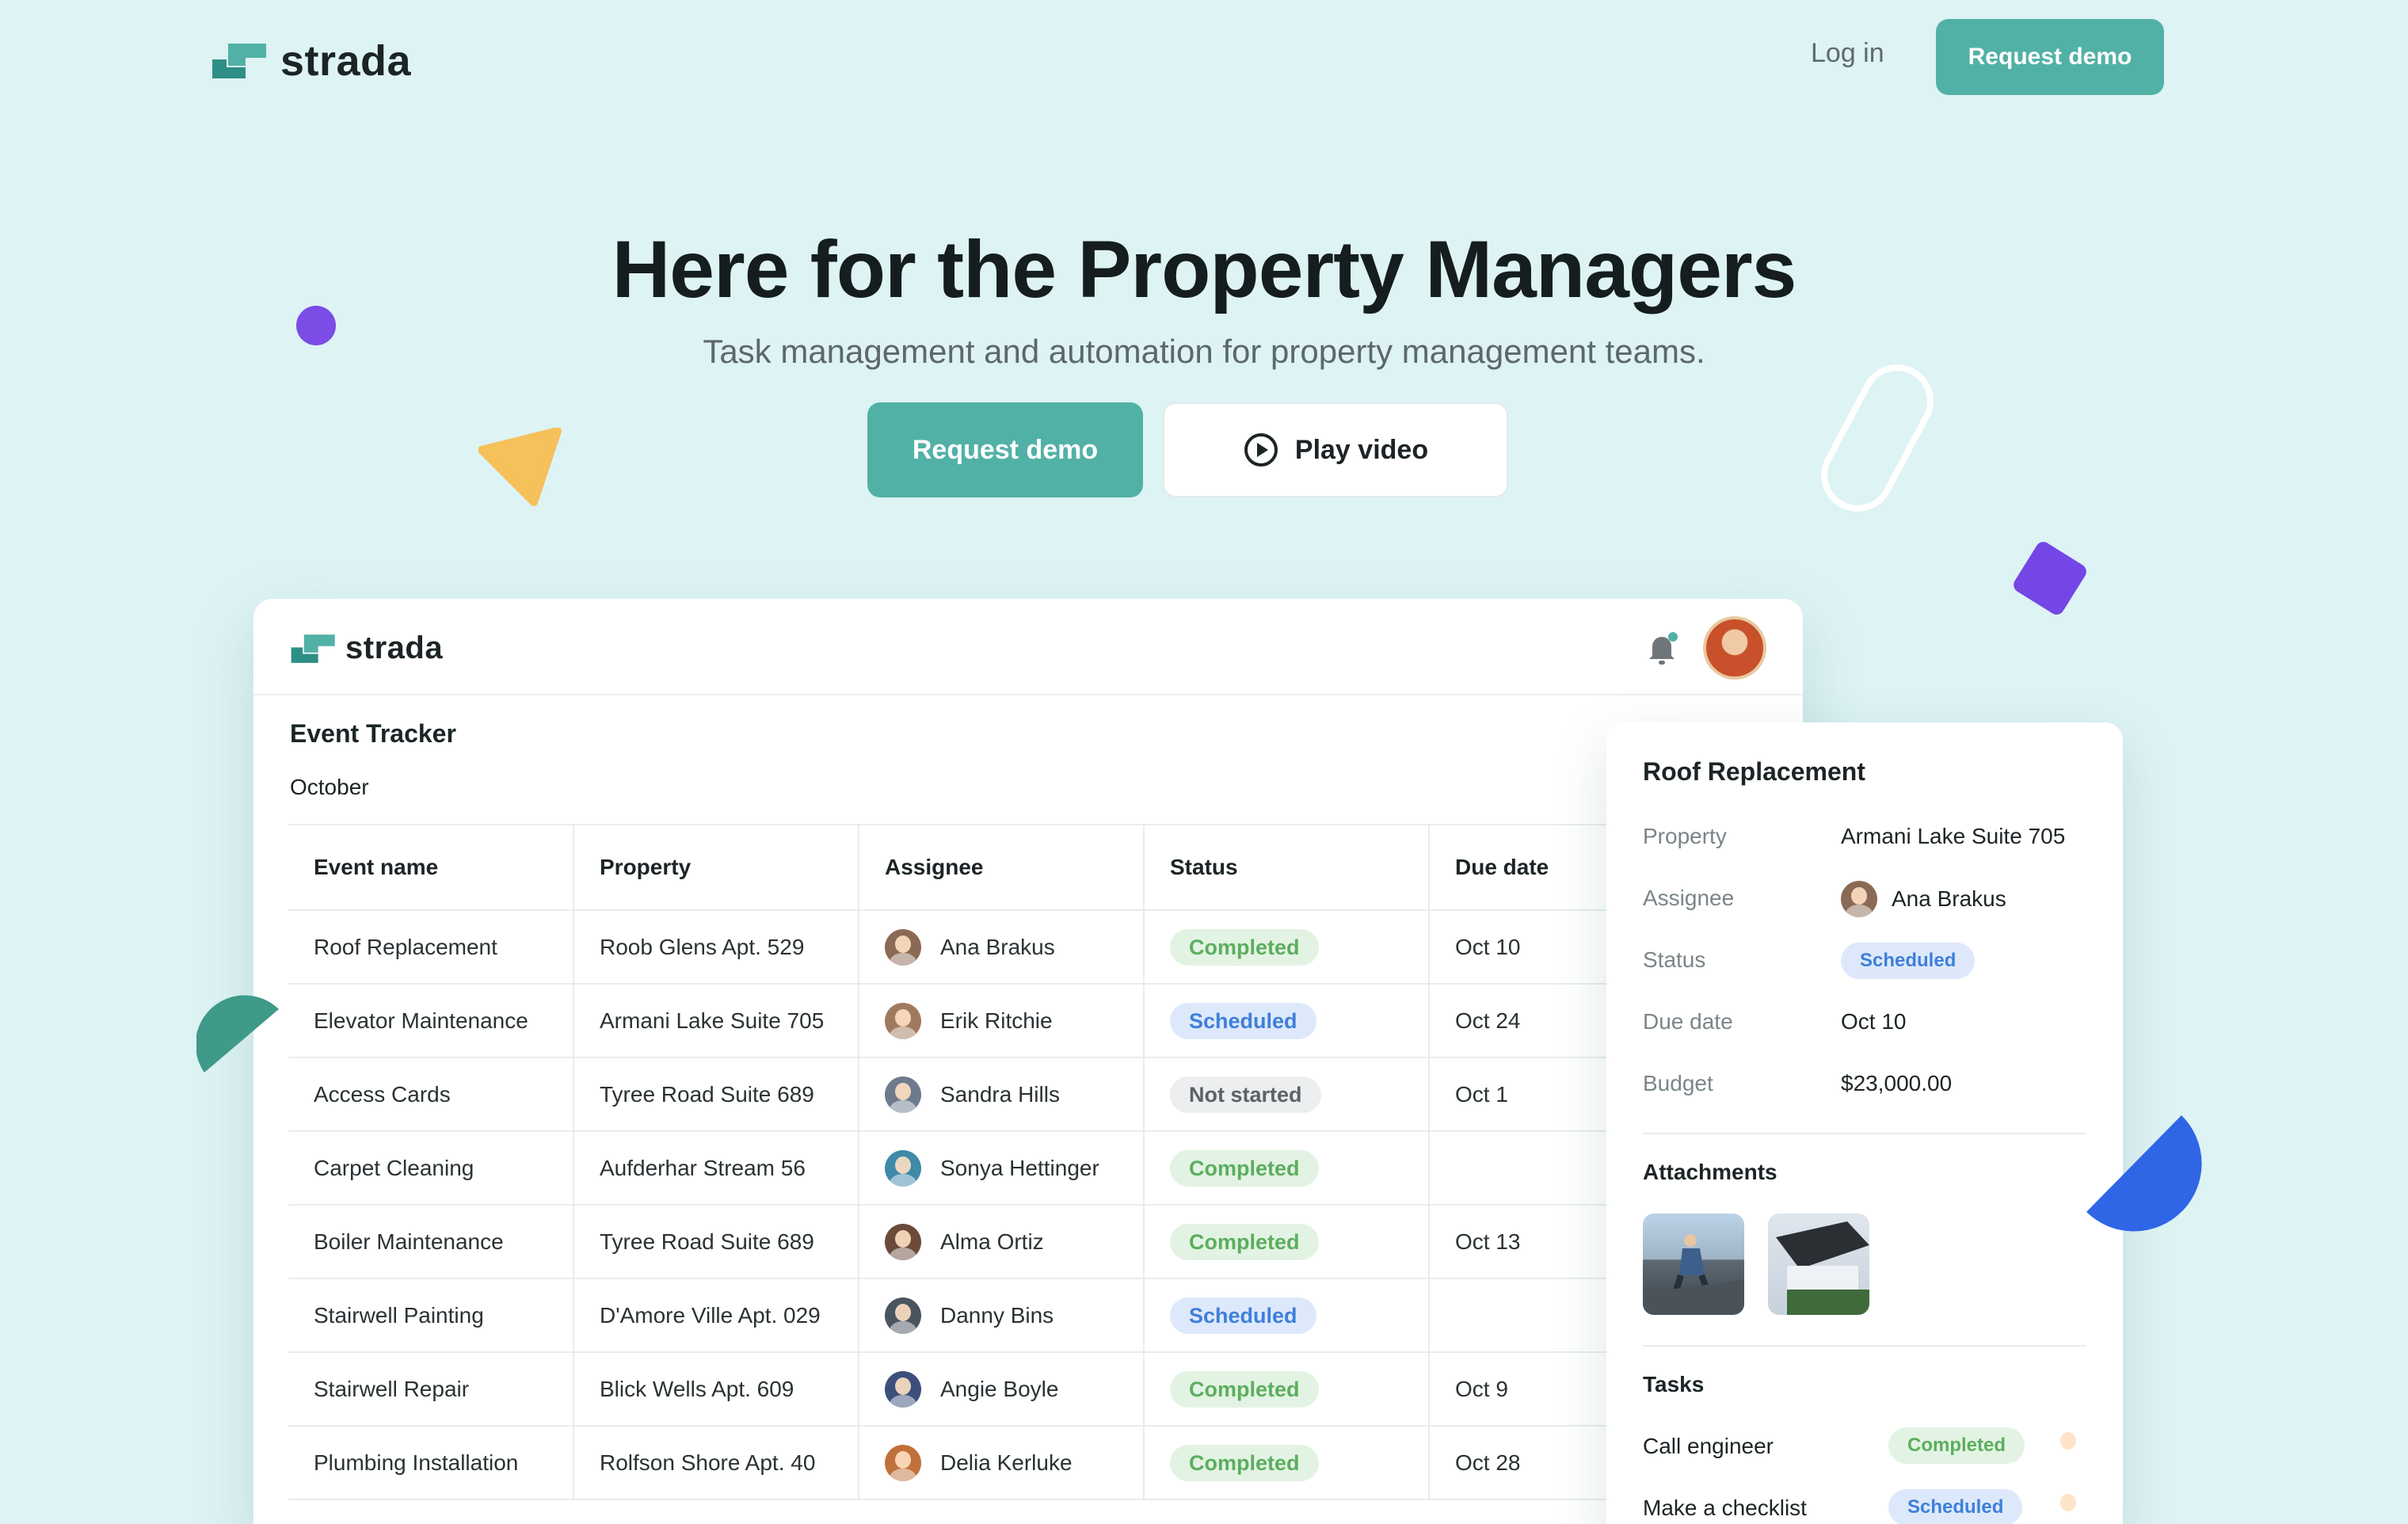  I want to click on assignee: Angie Boyle, so click(1014, 1389).